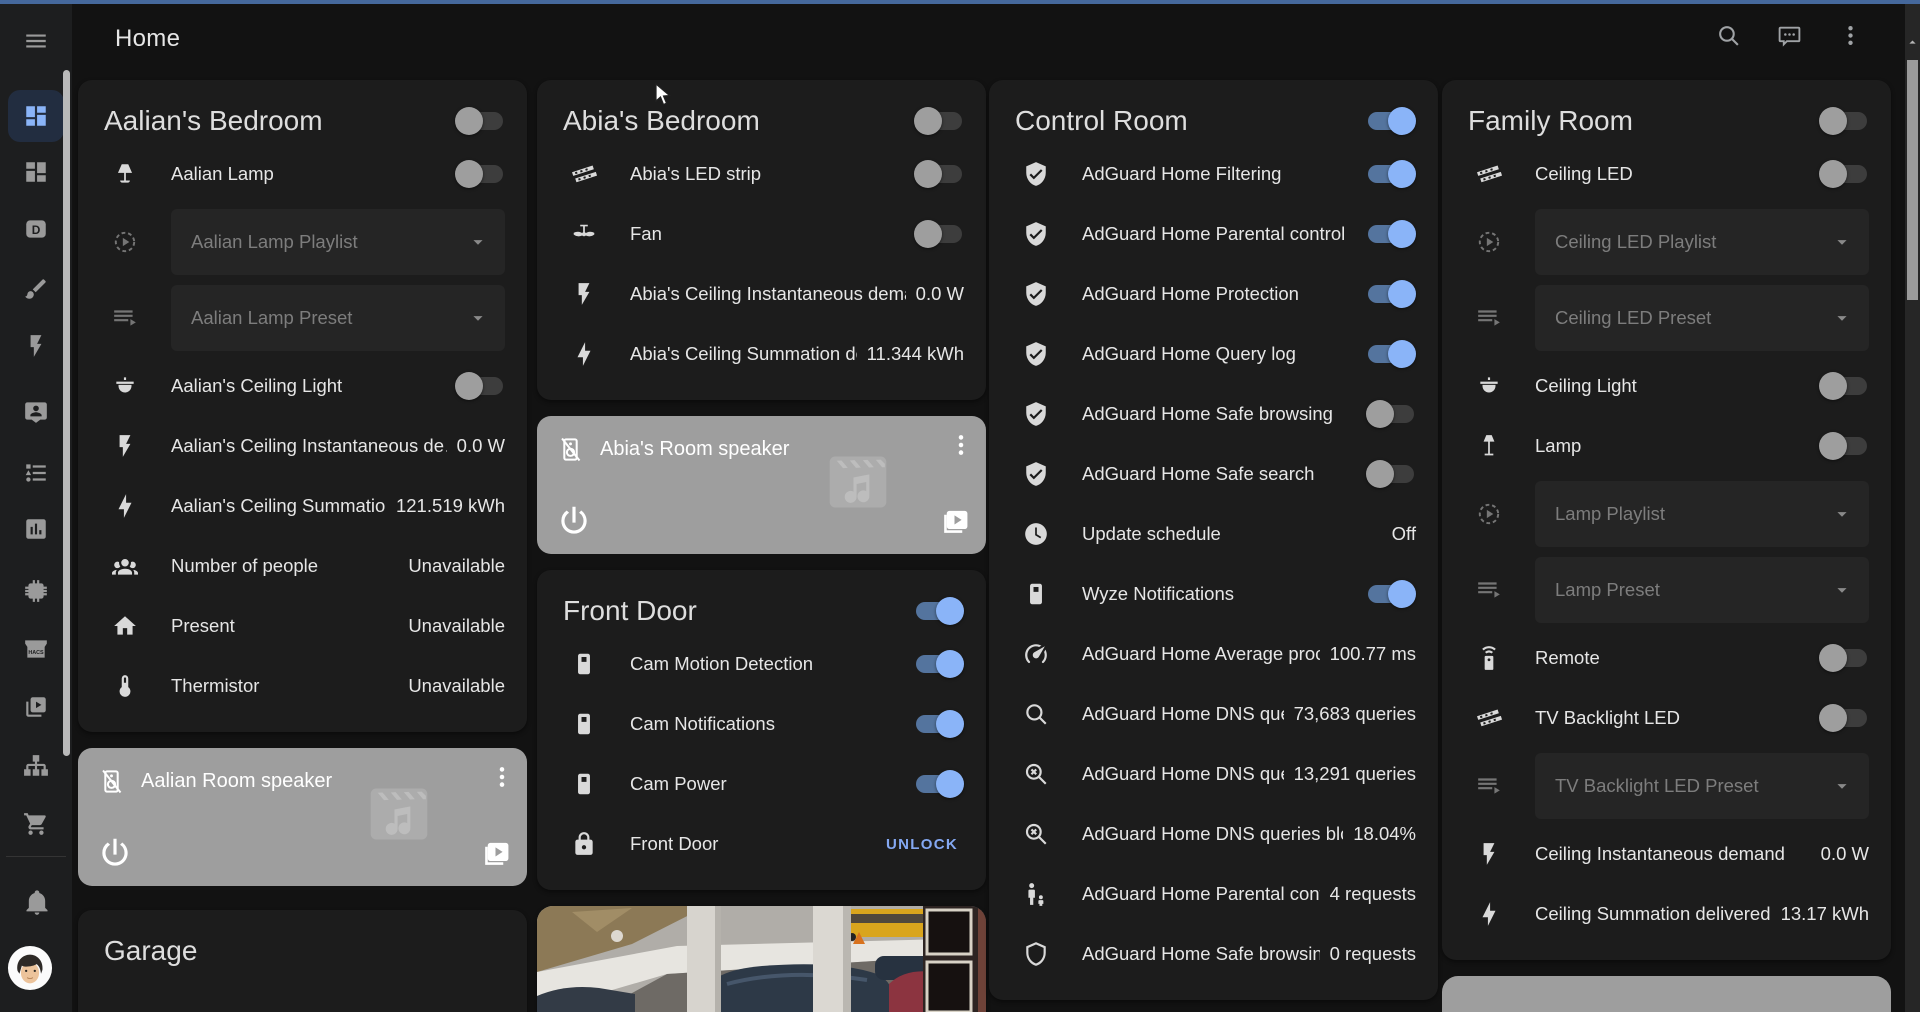 Image resolution: width=1920 pixels, height=1012 pixels. What do you see at coordinates (1215, 174) in the screenshot?
I see `entity-row: AdGuard Home Filtering` at bounding box center [1215, 174].